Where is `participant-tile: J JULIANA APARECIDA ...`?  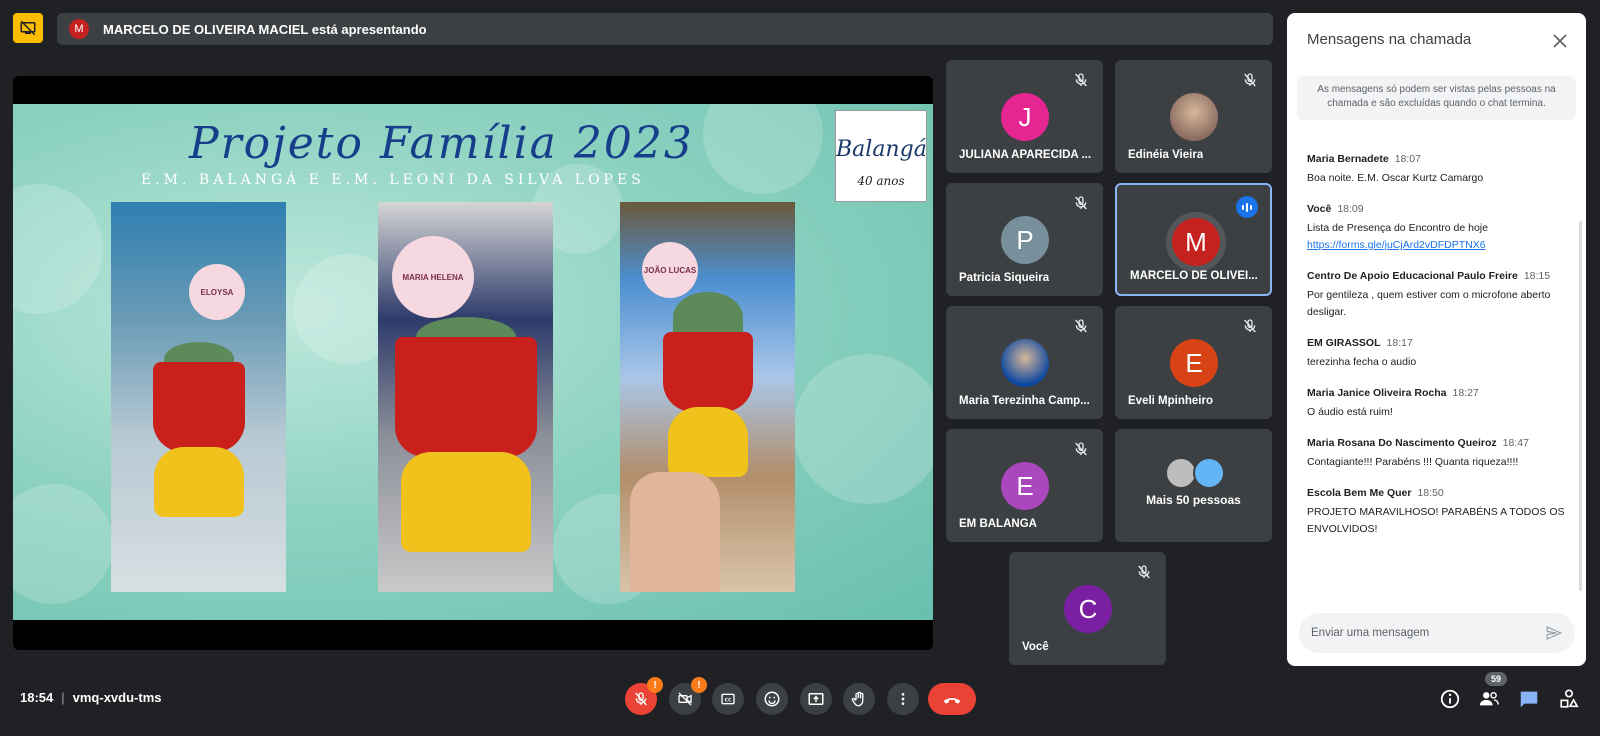 participant-tile: J JULIANA APARECIDA ... is located at coordinates (1024, 116).